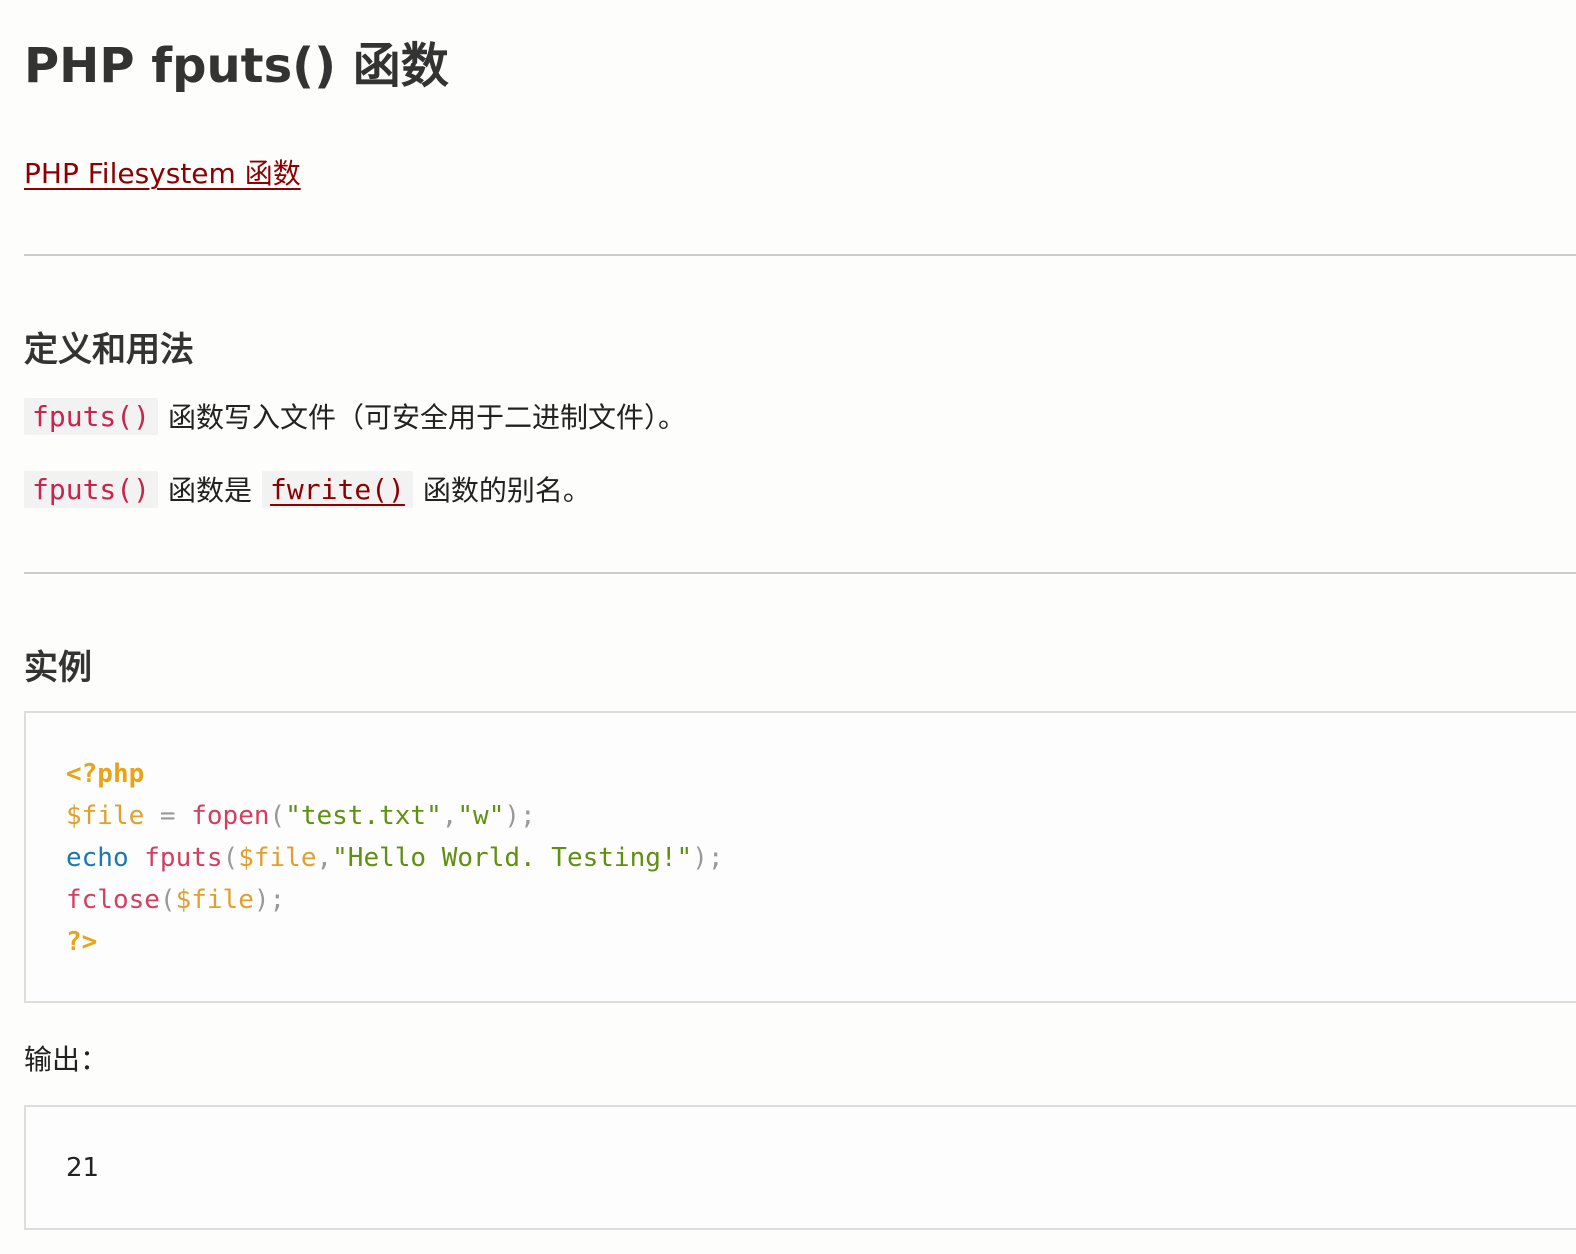 The image size is (1576, 1254). What do you see at coordinates (113, 900) in the screenshot?
I see `code-function: fclose` at bounding box center [113, 900].